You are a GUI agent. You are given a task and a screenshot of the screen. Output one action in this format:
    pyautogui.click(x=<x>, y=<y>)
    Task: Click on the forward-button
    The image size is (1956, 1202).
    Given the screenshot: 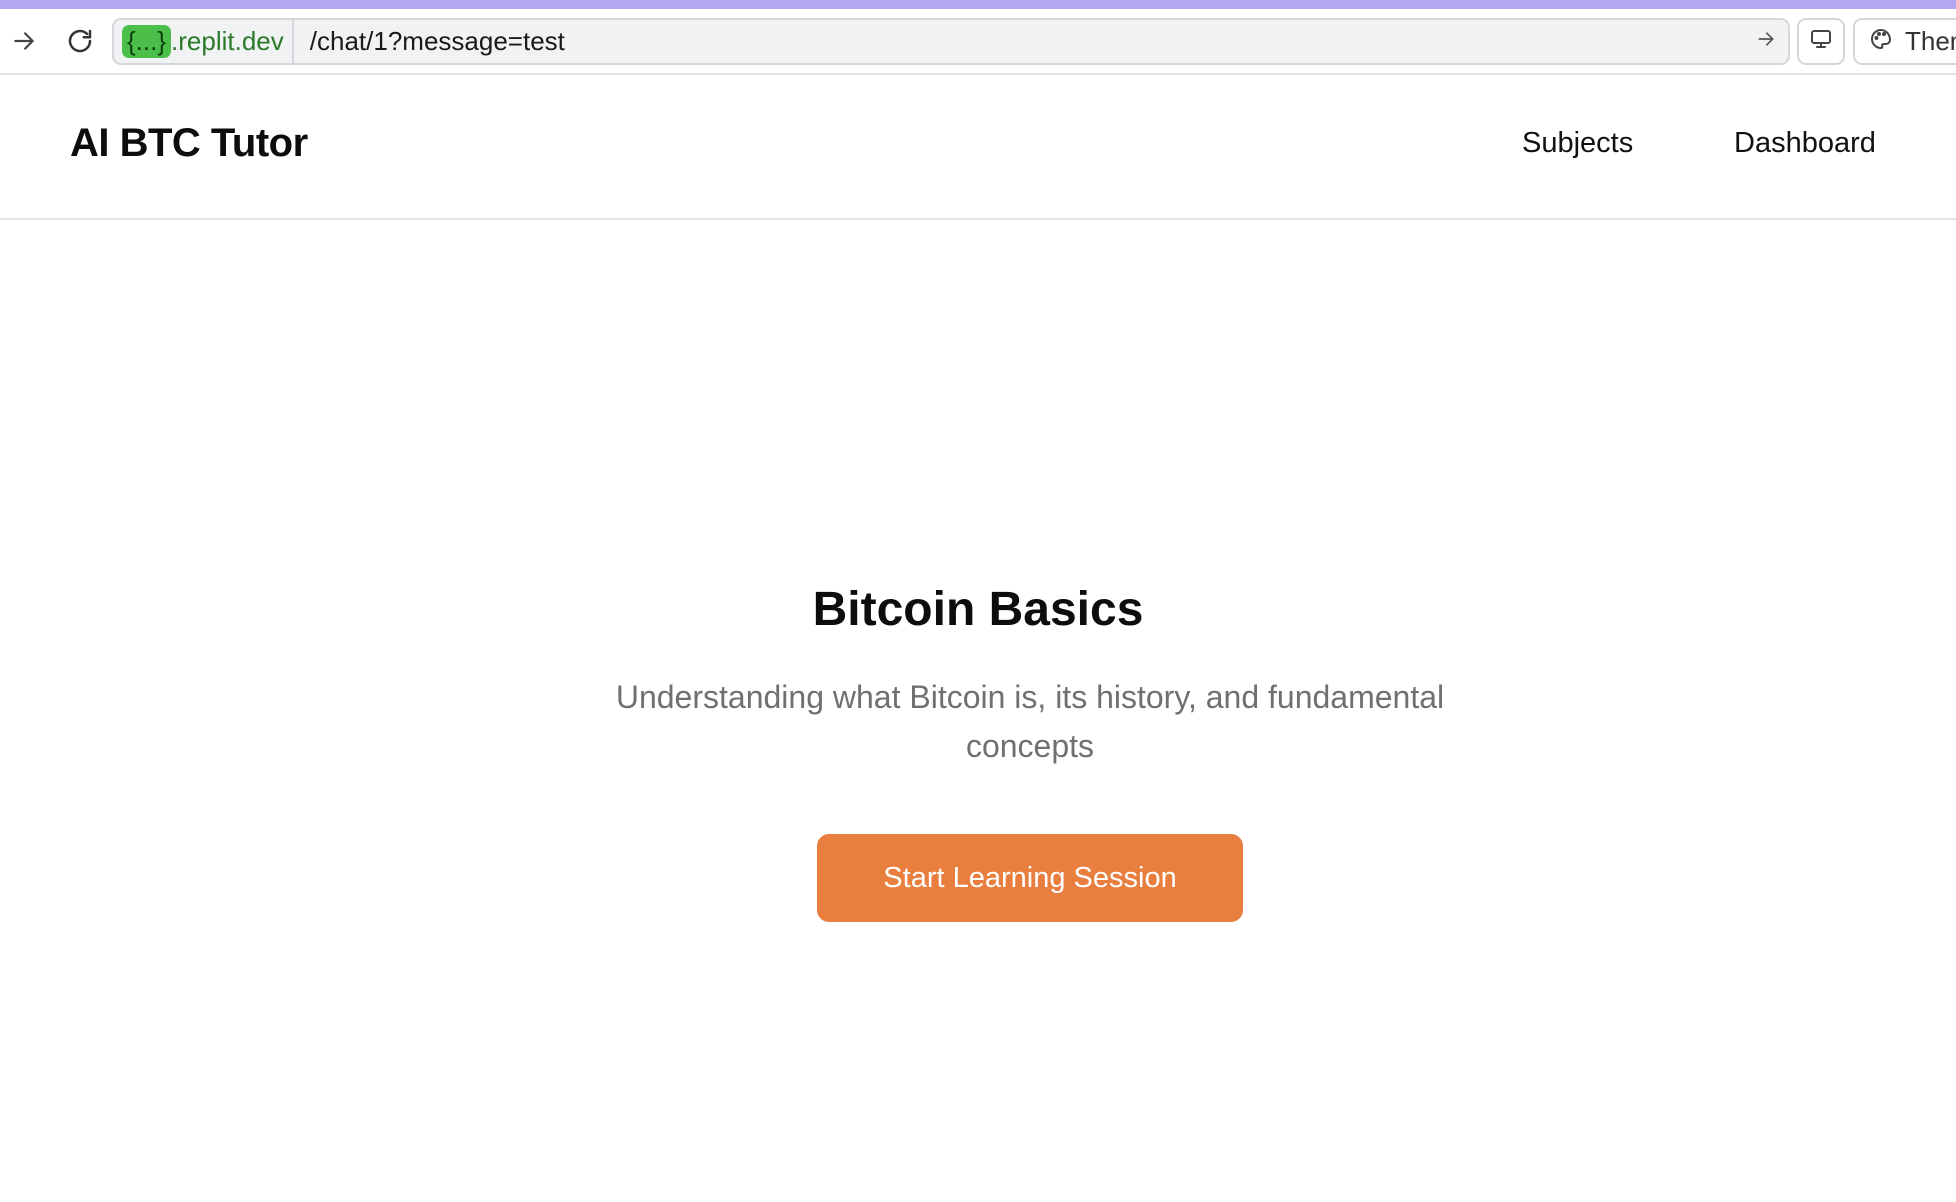 What is the action you would take?
    pyautogui.click(x=24, y=41)
    